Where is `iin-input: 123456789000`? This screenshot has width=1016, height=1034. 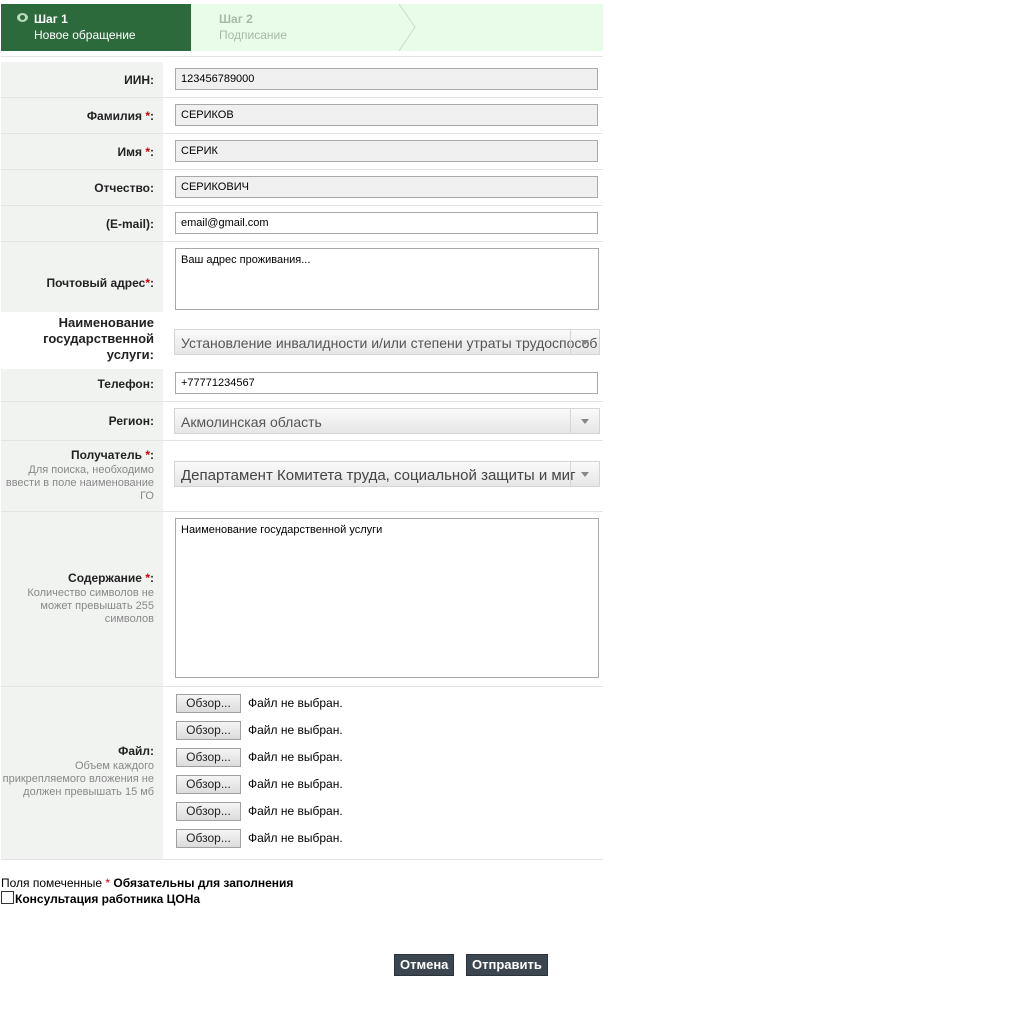
iin-input: 123456789000 is located at coordinates (386, 79).